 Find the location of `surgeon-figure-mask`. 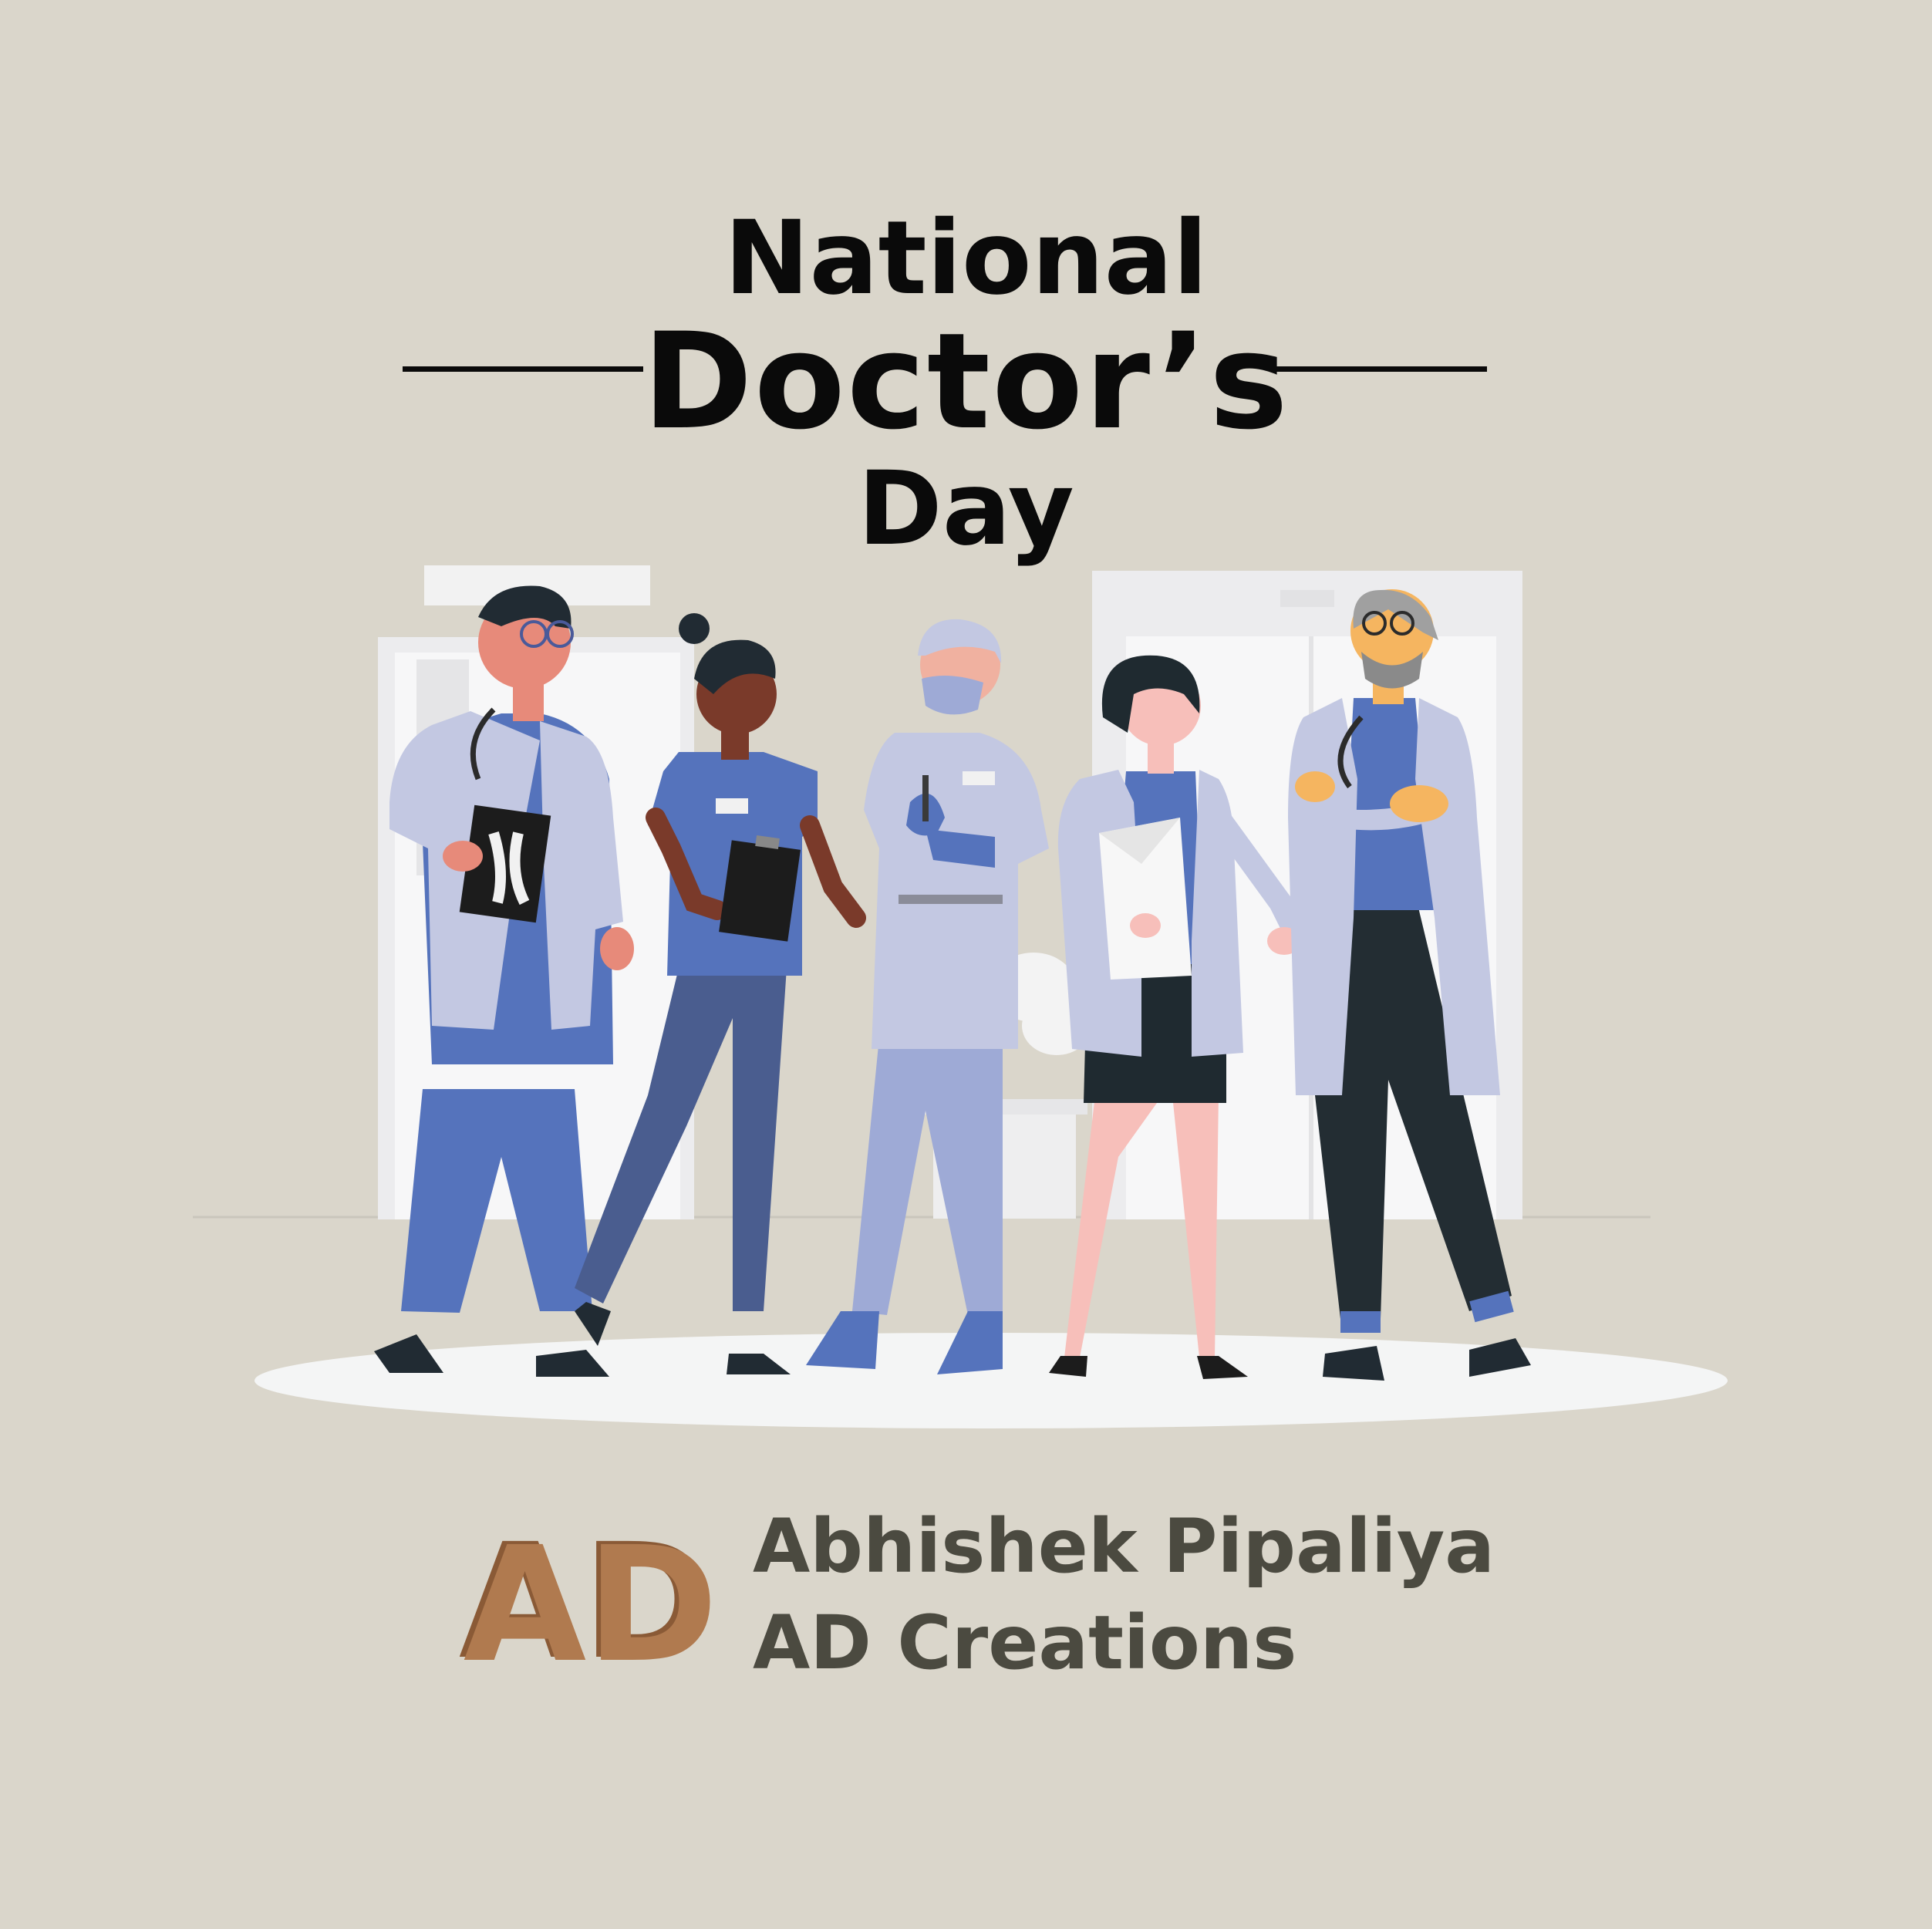

surgeon-figure-mask is located at coordinates (927, 996).